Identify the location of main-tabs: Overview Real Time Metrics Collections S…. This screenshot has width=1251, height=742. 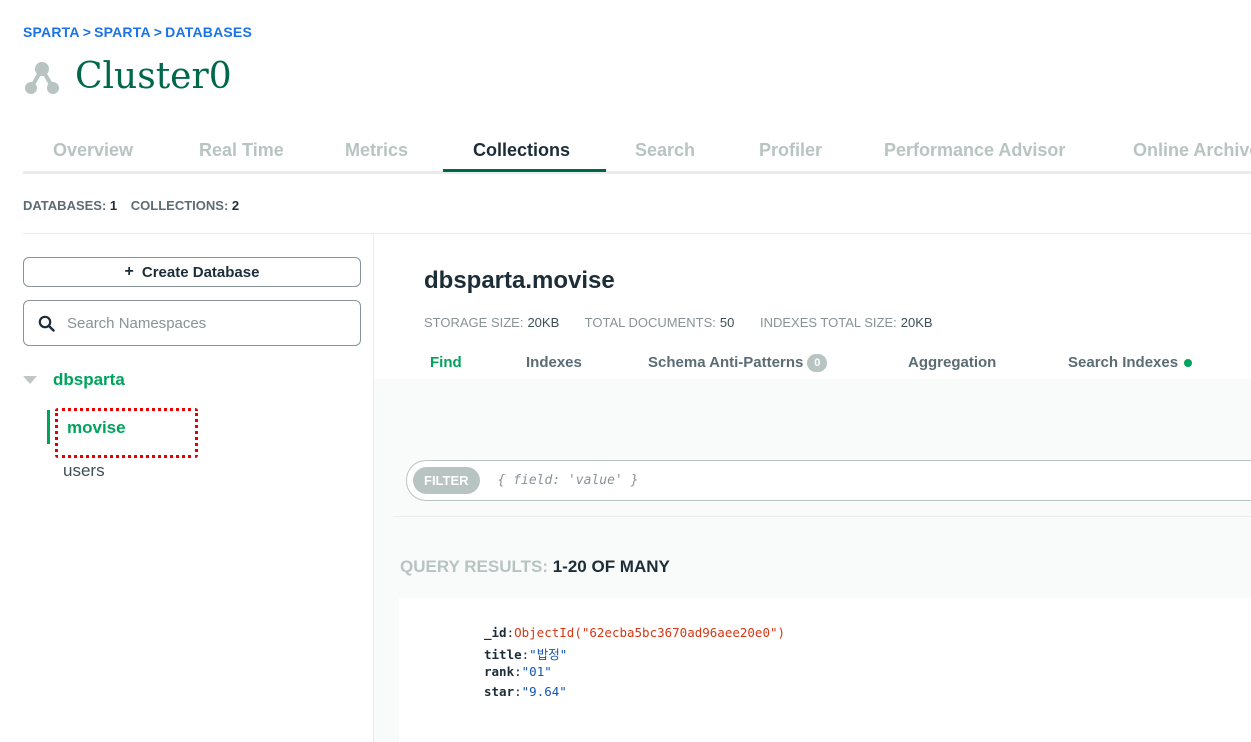
(637, 153).